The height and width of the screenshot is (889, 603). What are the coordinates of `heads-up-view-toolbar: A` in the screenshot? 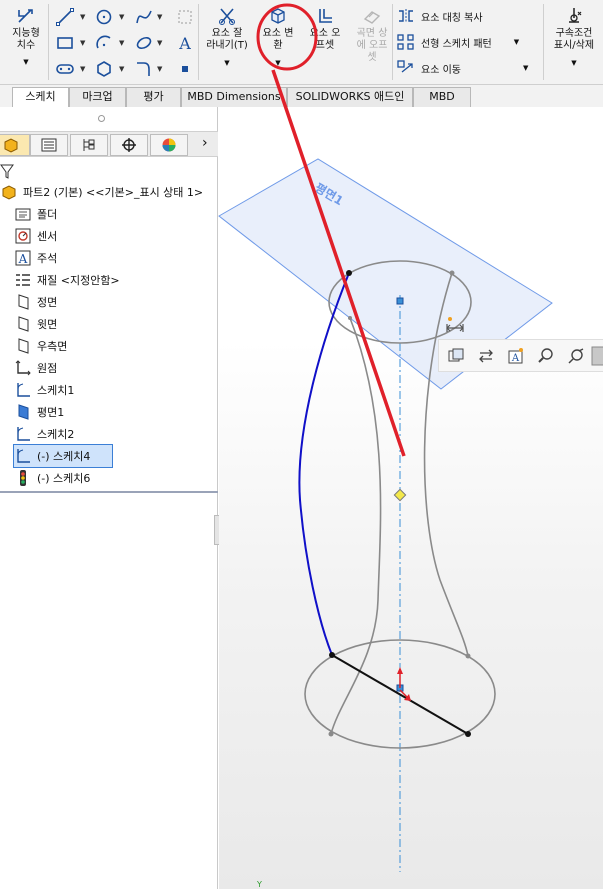 It's located at (520, 355).